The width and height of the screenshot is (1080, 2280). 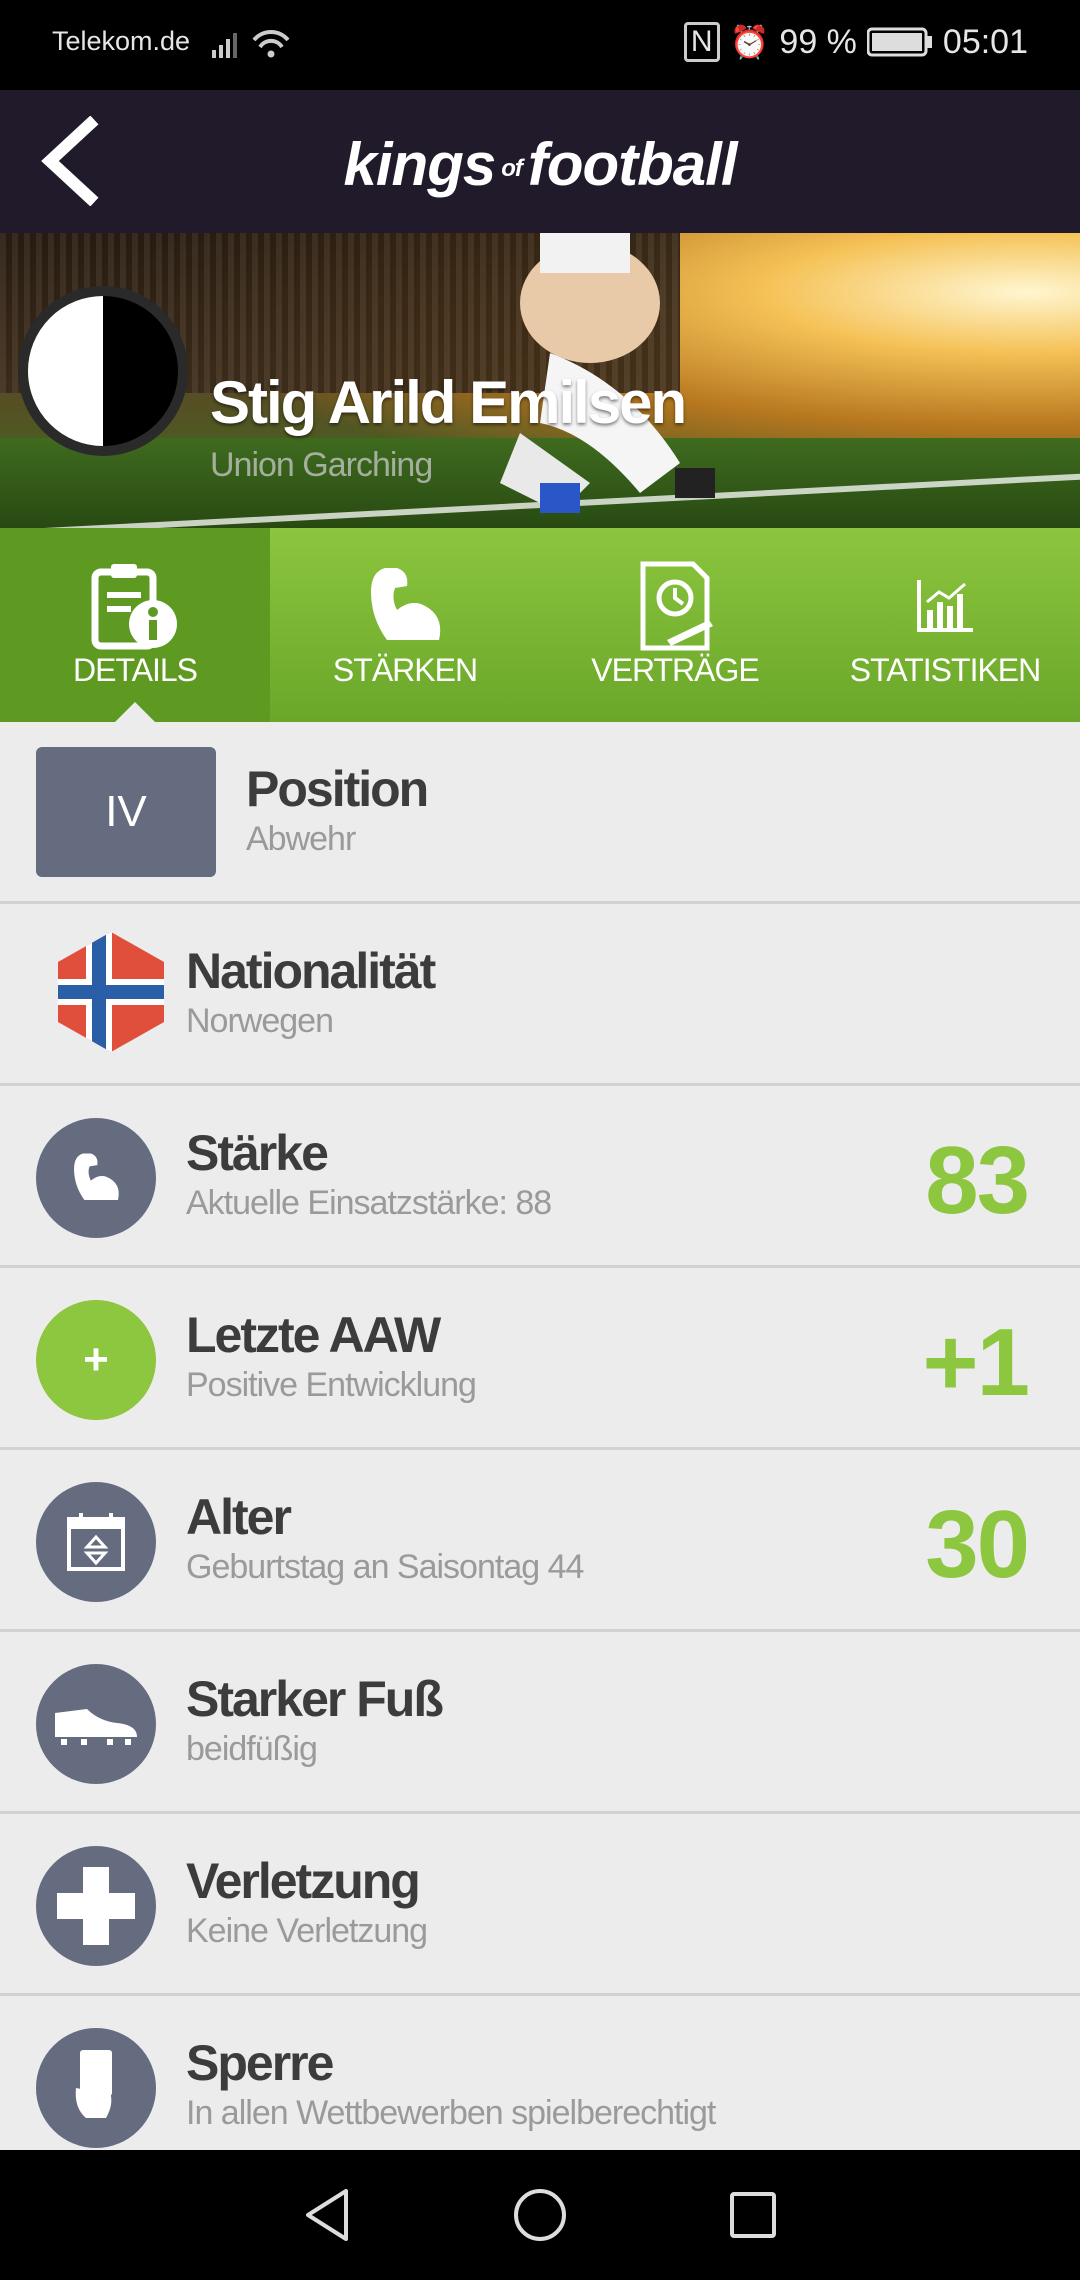 What do you see at coordinates (257, 1153) in the screenshot?
I see `strength-title: Stärke` at bounding box center [257, 1153].